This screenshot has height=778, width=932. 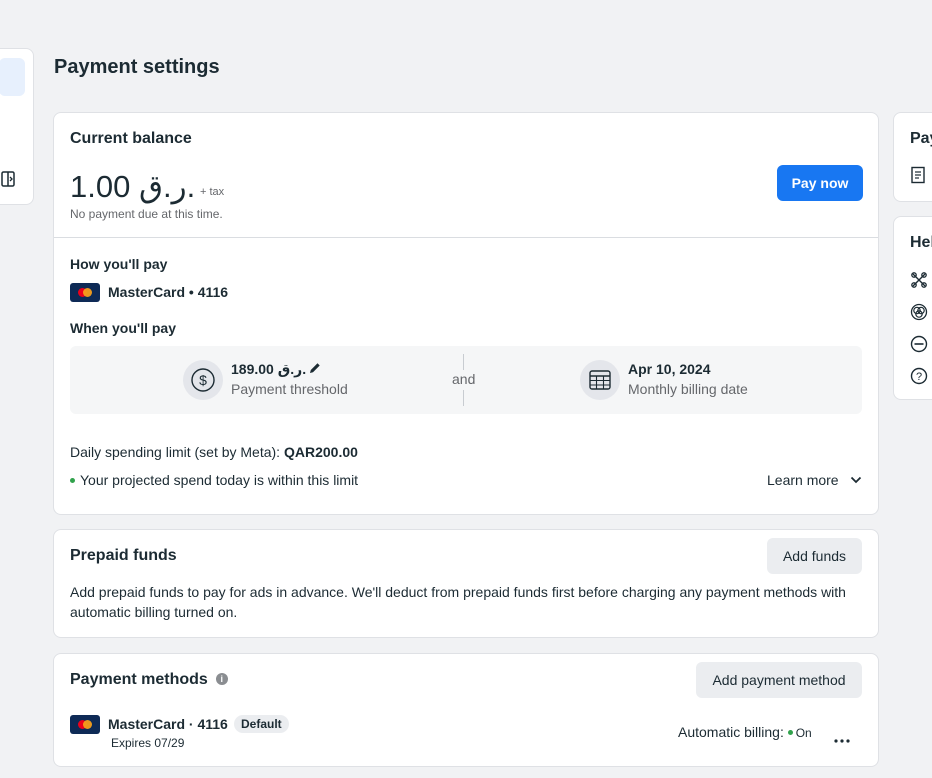 I want to click on daily-spending-limit-value: QAR200.00, so click(x=320, y=452).